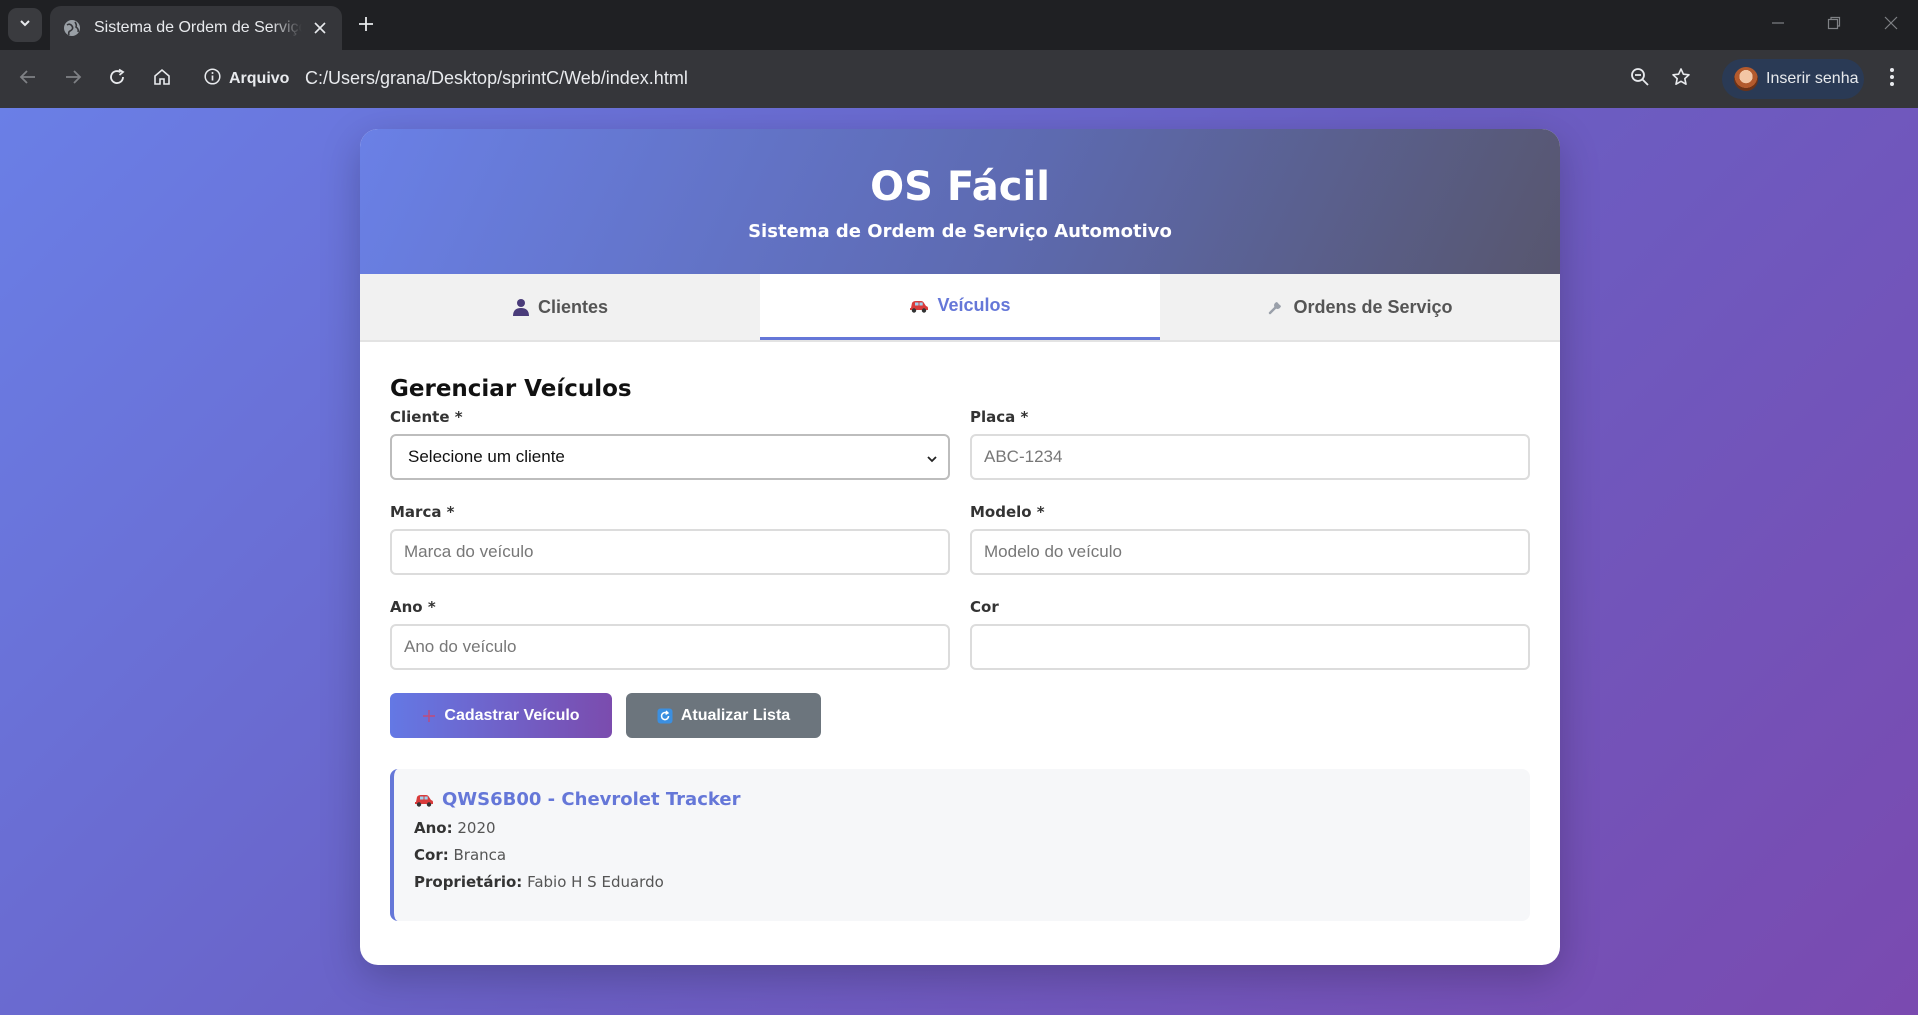 This screenshot has height=1015, width=1918. Describe the element at coordinates (72, 28) in the screenshot. I see `globe-icon` at that location.